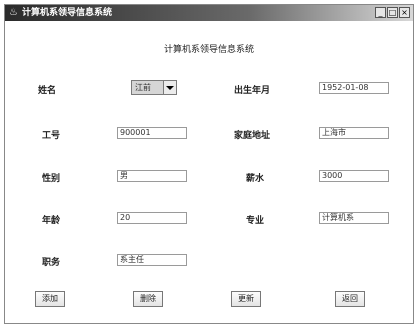 The width and height of the screenshot is (419, 329). I want to click on major-field: 计算机系, so click(354, 218).